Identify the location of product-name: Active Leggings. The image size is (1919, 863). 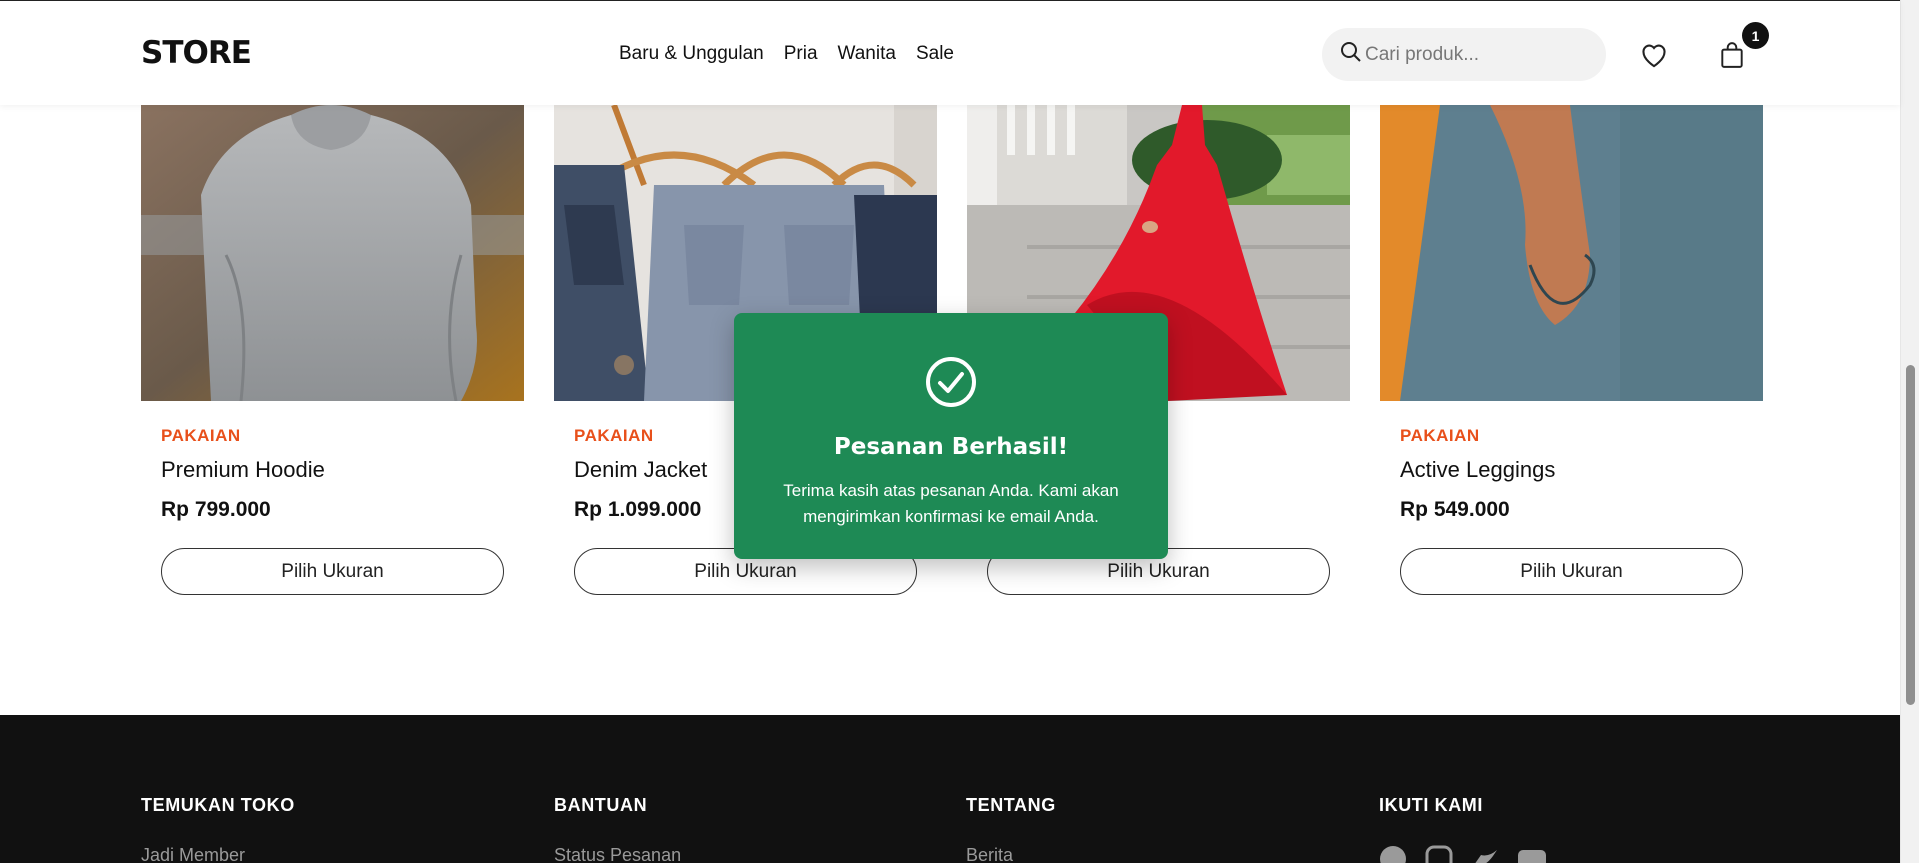
(1477, 470).